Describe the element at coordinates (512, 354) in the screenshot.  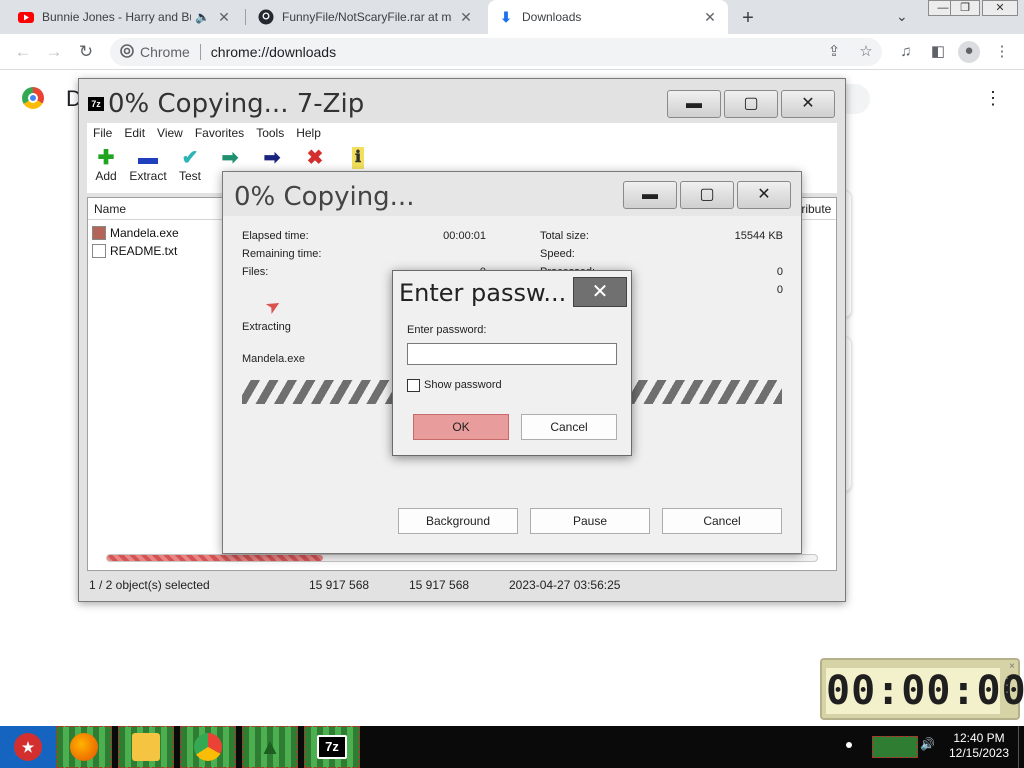
I see `password-input` at that location.